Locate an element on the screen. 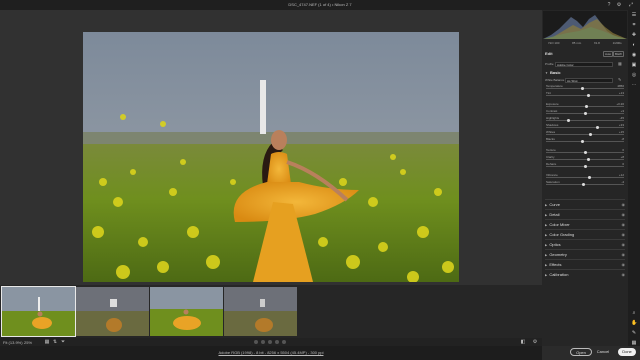  sampler-icon: ✎ is located at coordinates (634, 333).